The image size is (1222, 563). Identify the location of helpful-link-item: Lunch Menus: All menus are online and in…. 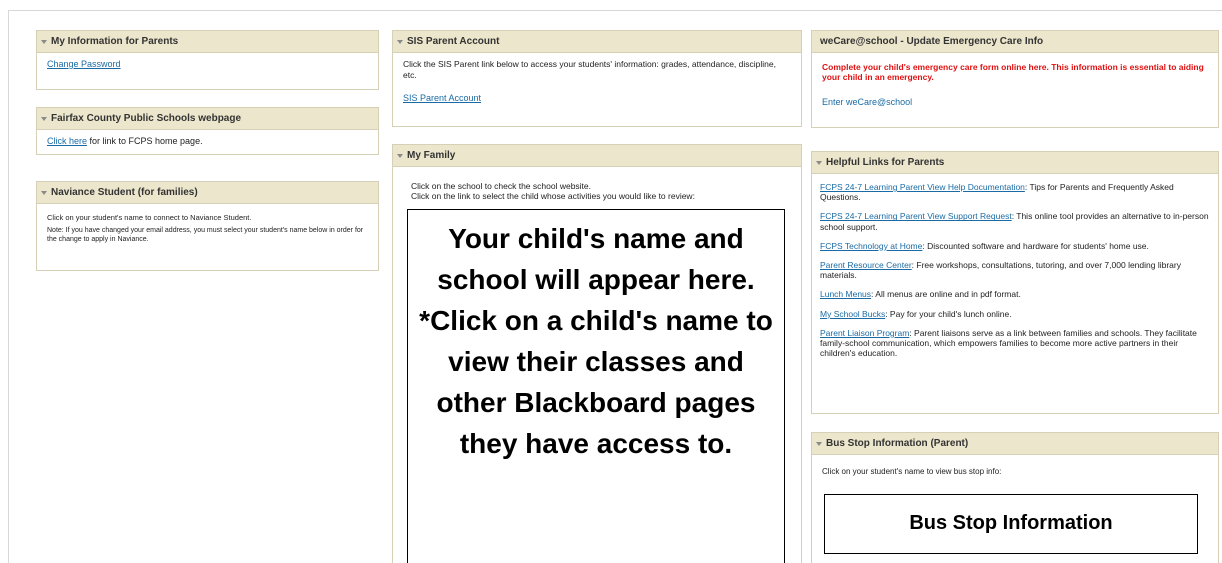
(1015, 294).